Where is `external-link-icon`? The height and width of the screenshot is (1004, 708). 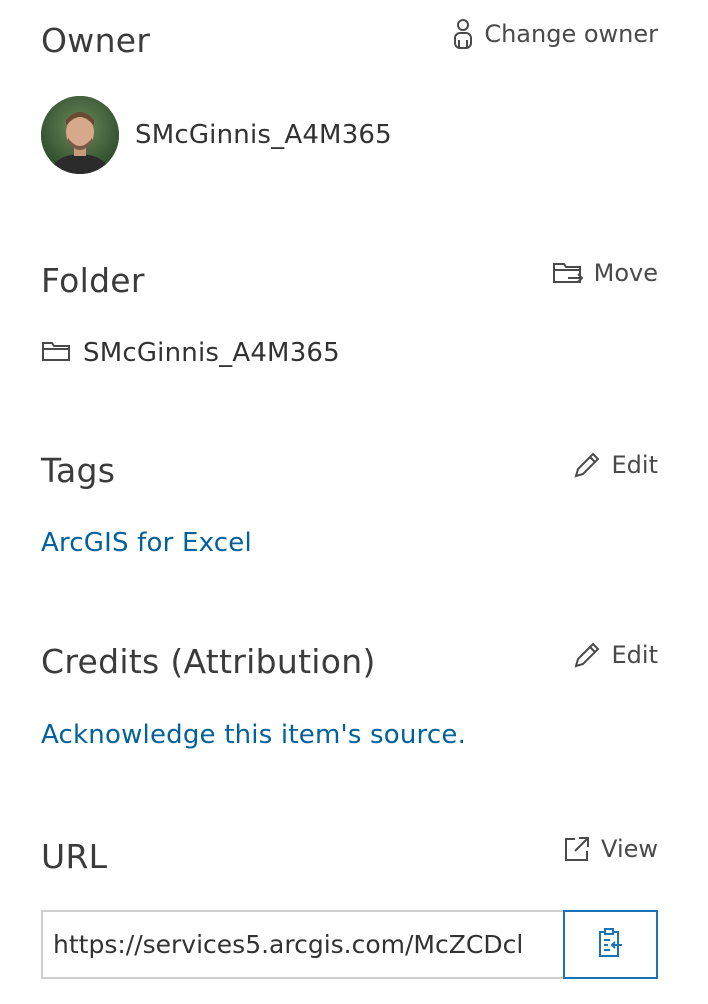
external-link-icon is located at coordinates (577, 849).